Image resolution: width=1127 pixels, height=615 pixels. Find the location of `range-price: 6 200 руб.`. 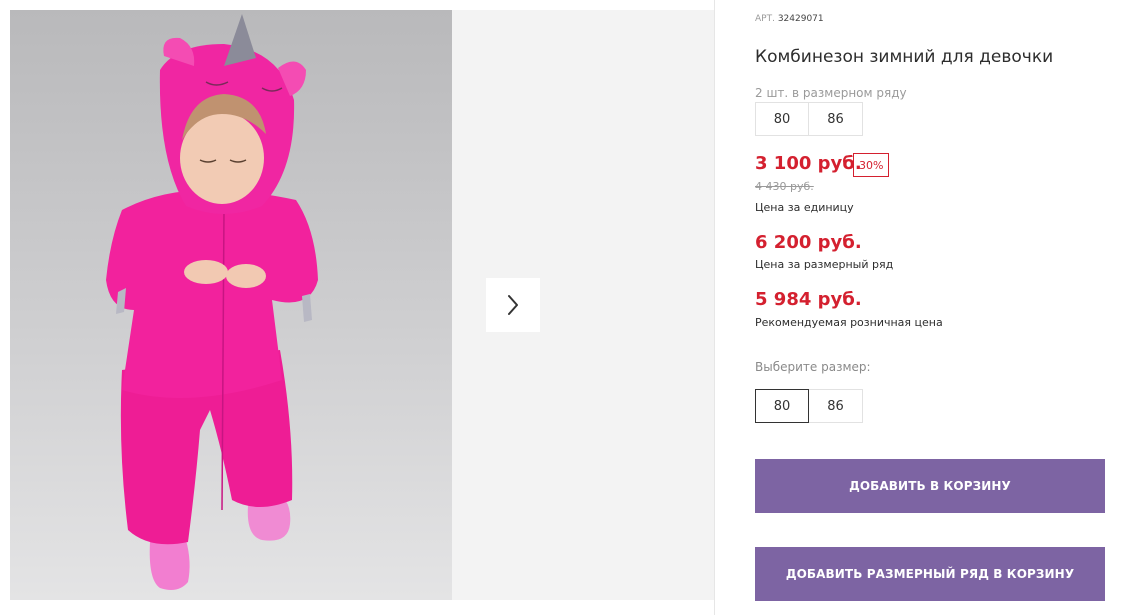

range-price: 6 200 руб. is located at coordinates (808, 242).